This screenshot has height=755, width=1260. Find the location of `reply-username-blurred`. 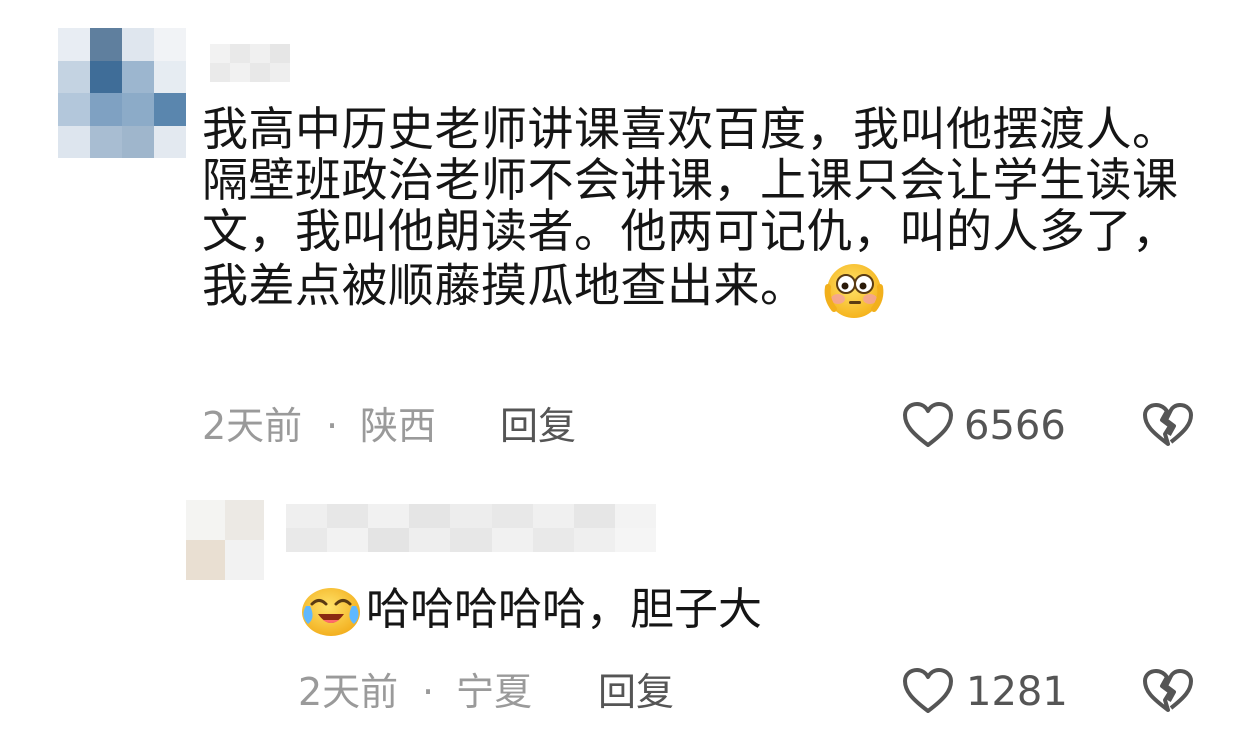

reply-username-blurred is located at coordinates (471, 528).